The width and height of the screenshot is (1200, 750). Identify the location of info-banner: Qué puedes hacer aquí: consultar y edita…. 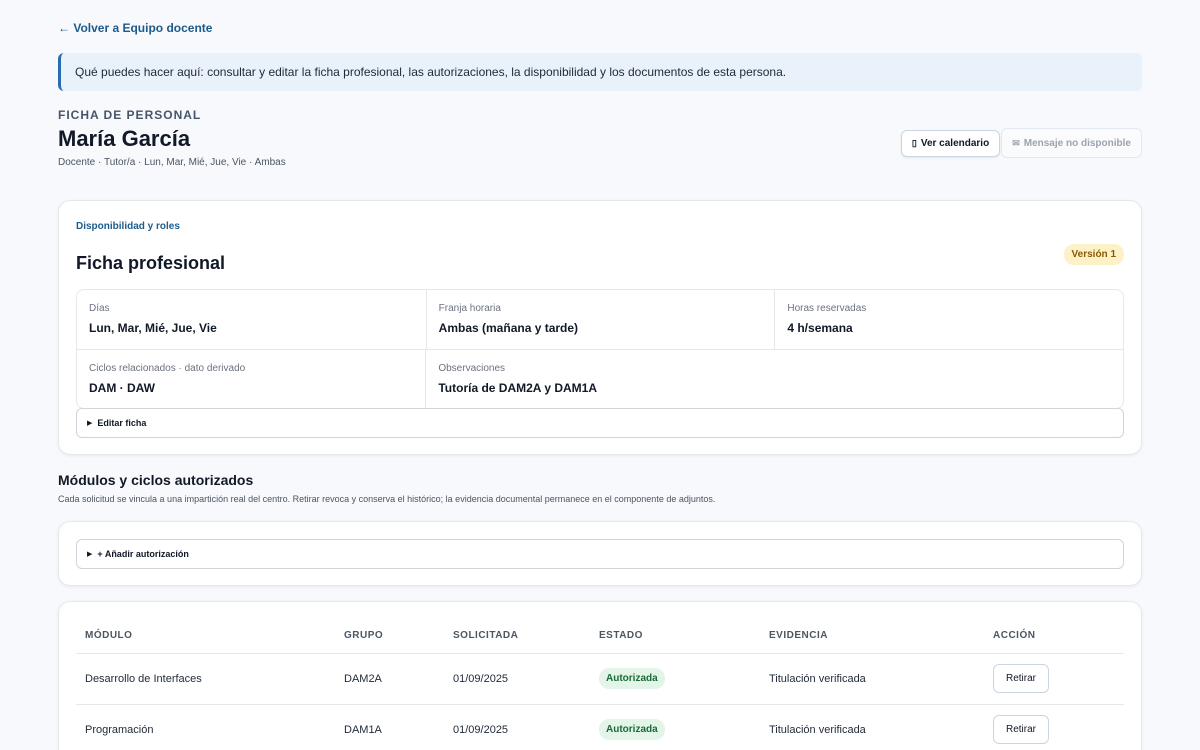
(600, 72).